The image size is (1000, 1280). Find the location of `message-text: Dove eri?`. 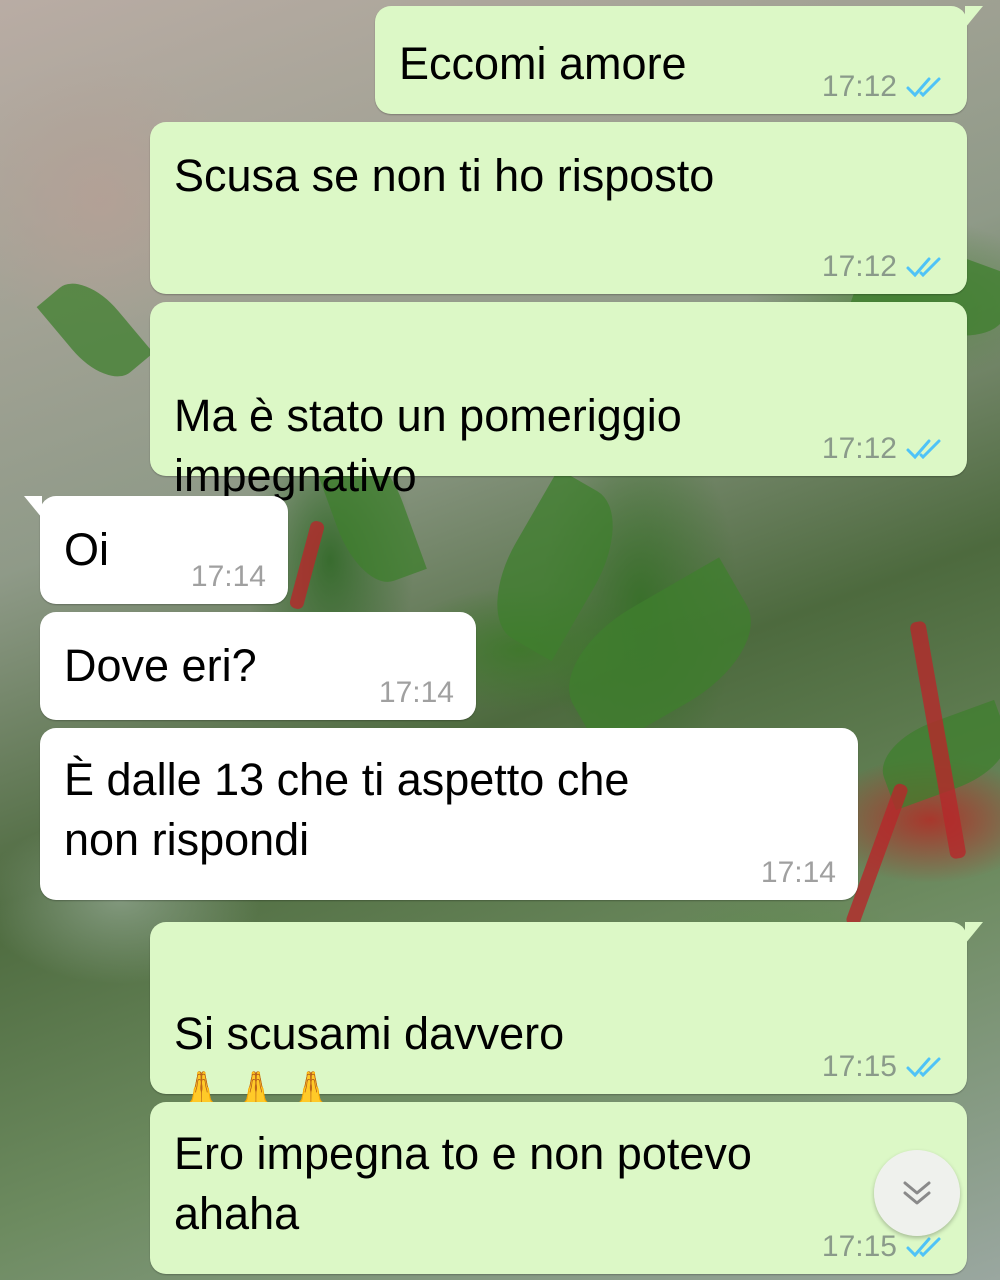

message-text: Dove eri? is located at coordinates (160, 665).